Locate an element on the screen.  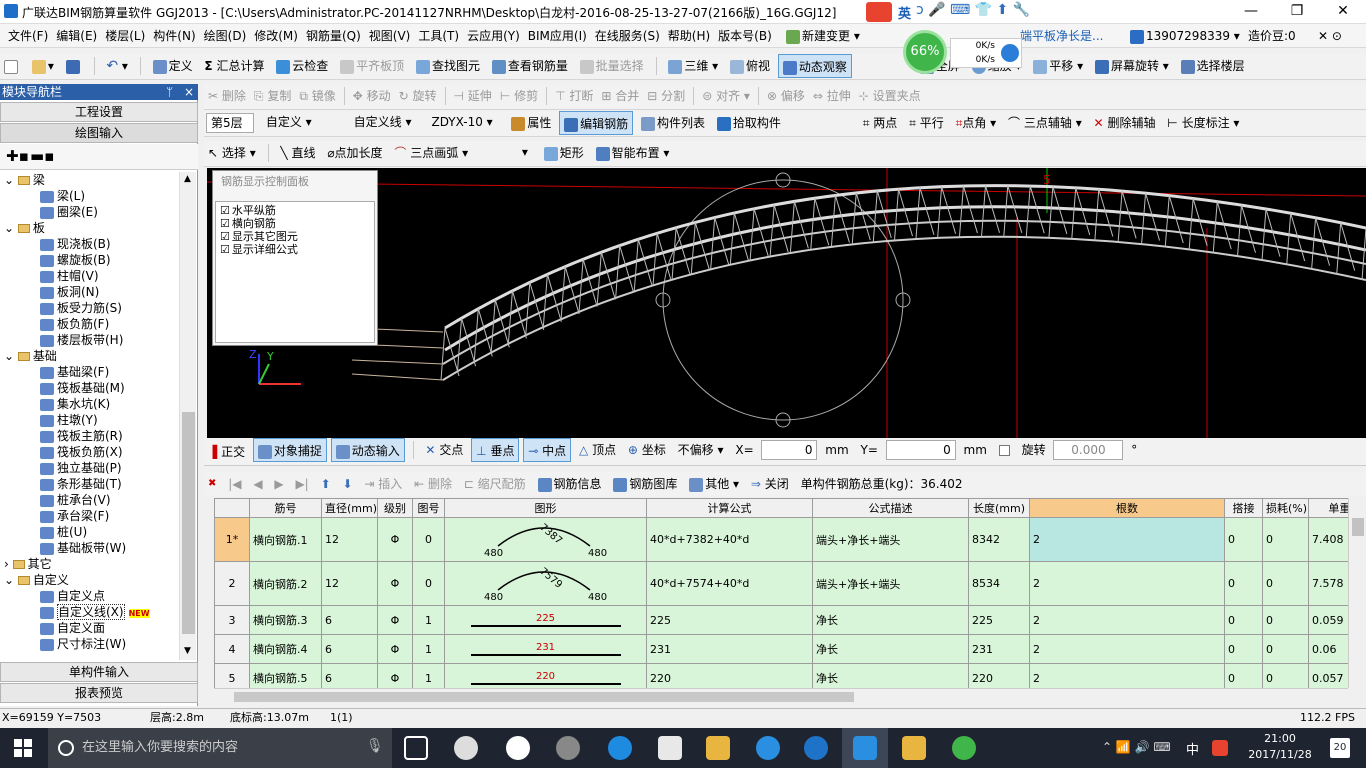
component-list-button: 构件列表 is located at coordinates (673, 123).